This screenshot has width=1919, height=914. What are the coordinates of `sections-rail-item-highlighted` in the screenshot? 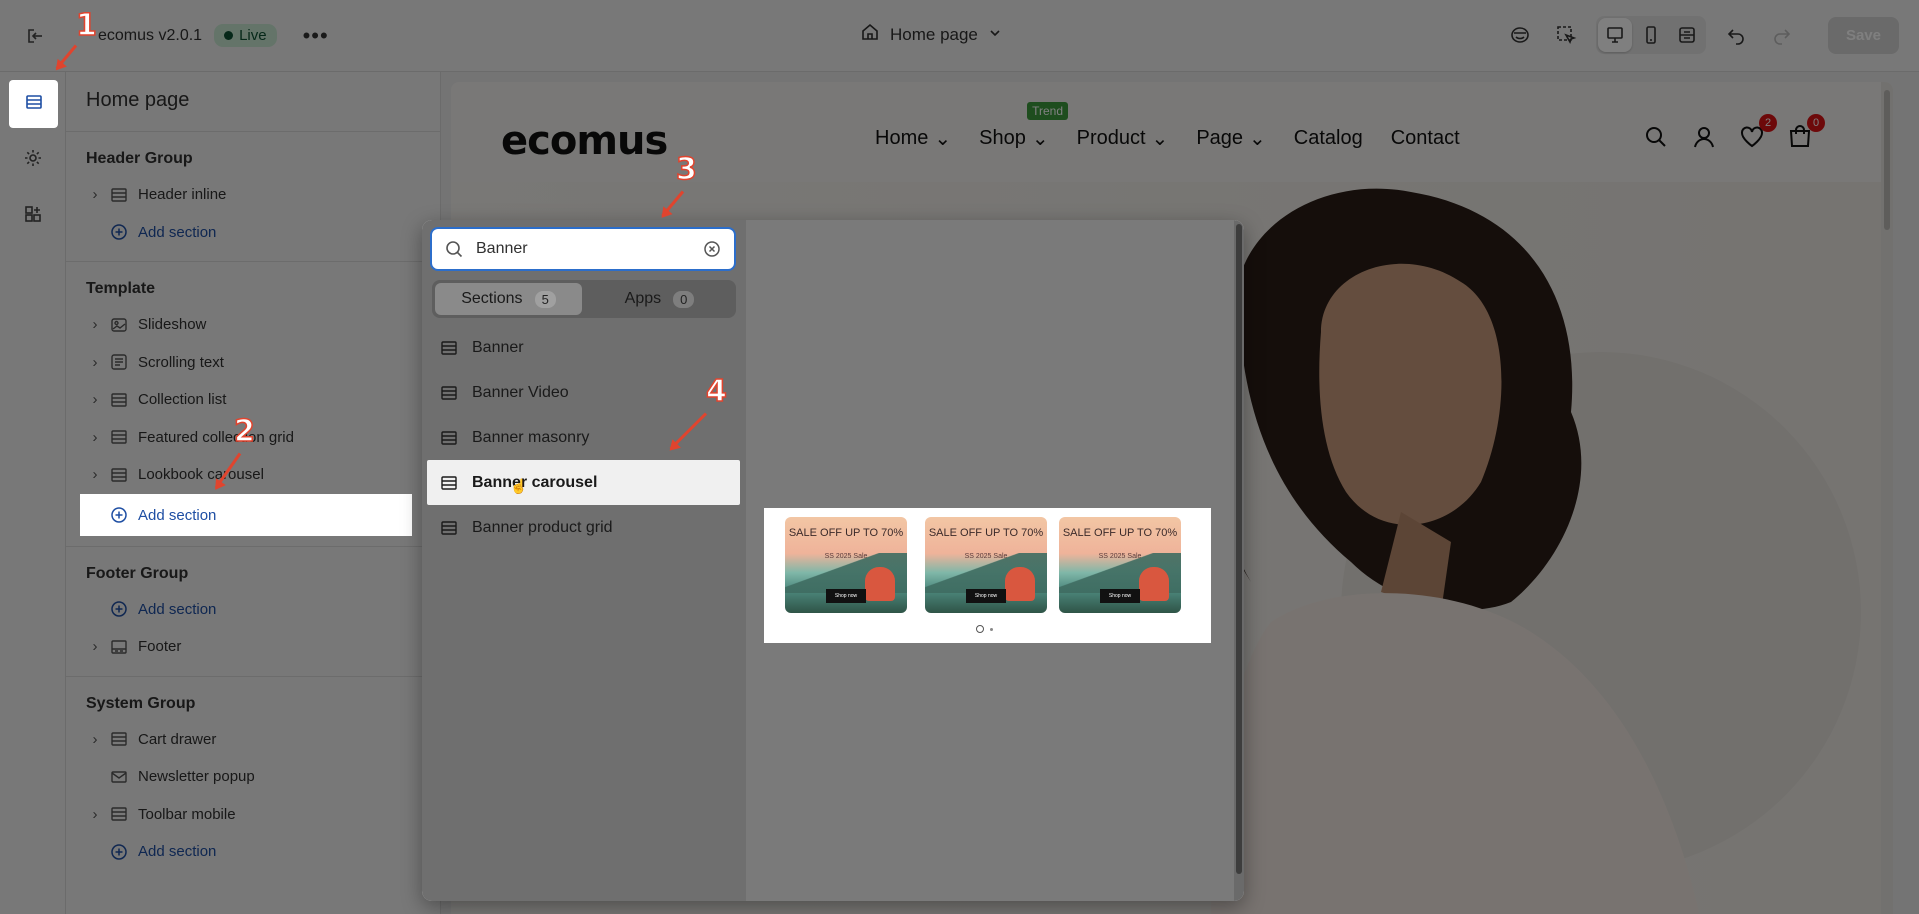 It's located at (33, 104).